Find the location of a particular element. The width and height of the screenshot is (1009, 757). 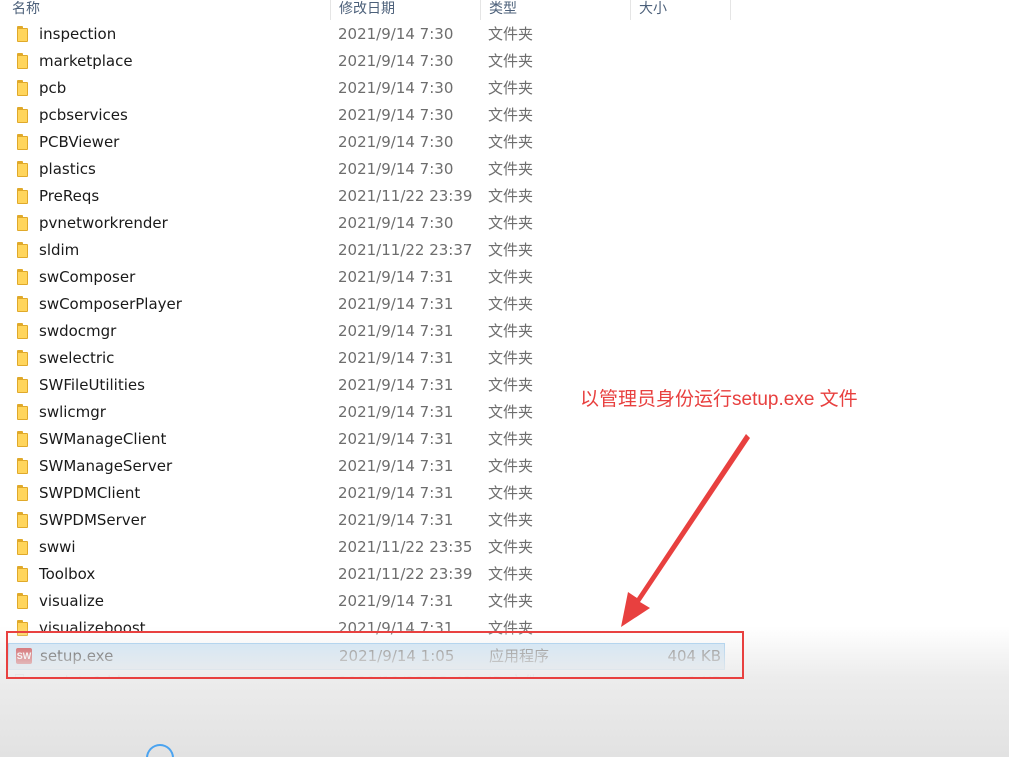

annotation-text: 以管理员身份运行setup.exe 文件 is located at coordinates (719, 399).